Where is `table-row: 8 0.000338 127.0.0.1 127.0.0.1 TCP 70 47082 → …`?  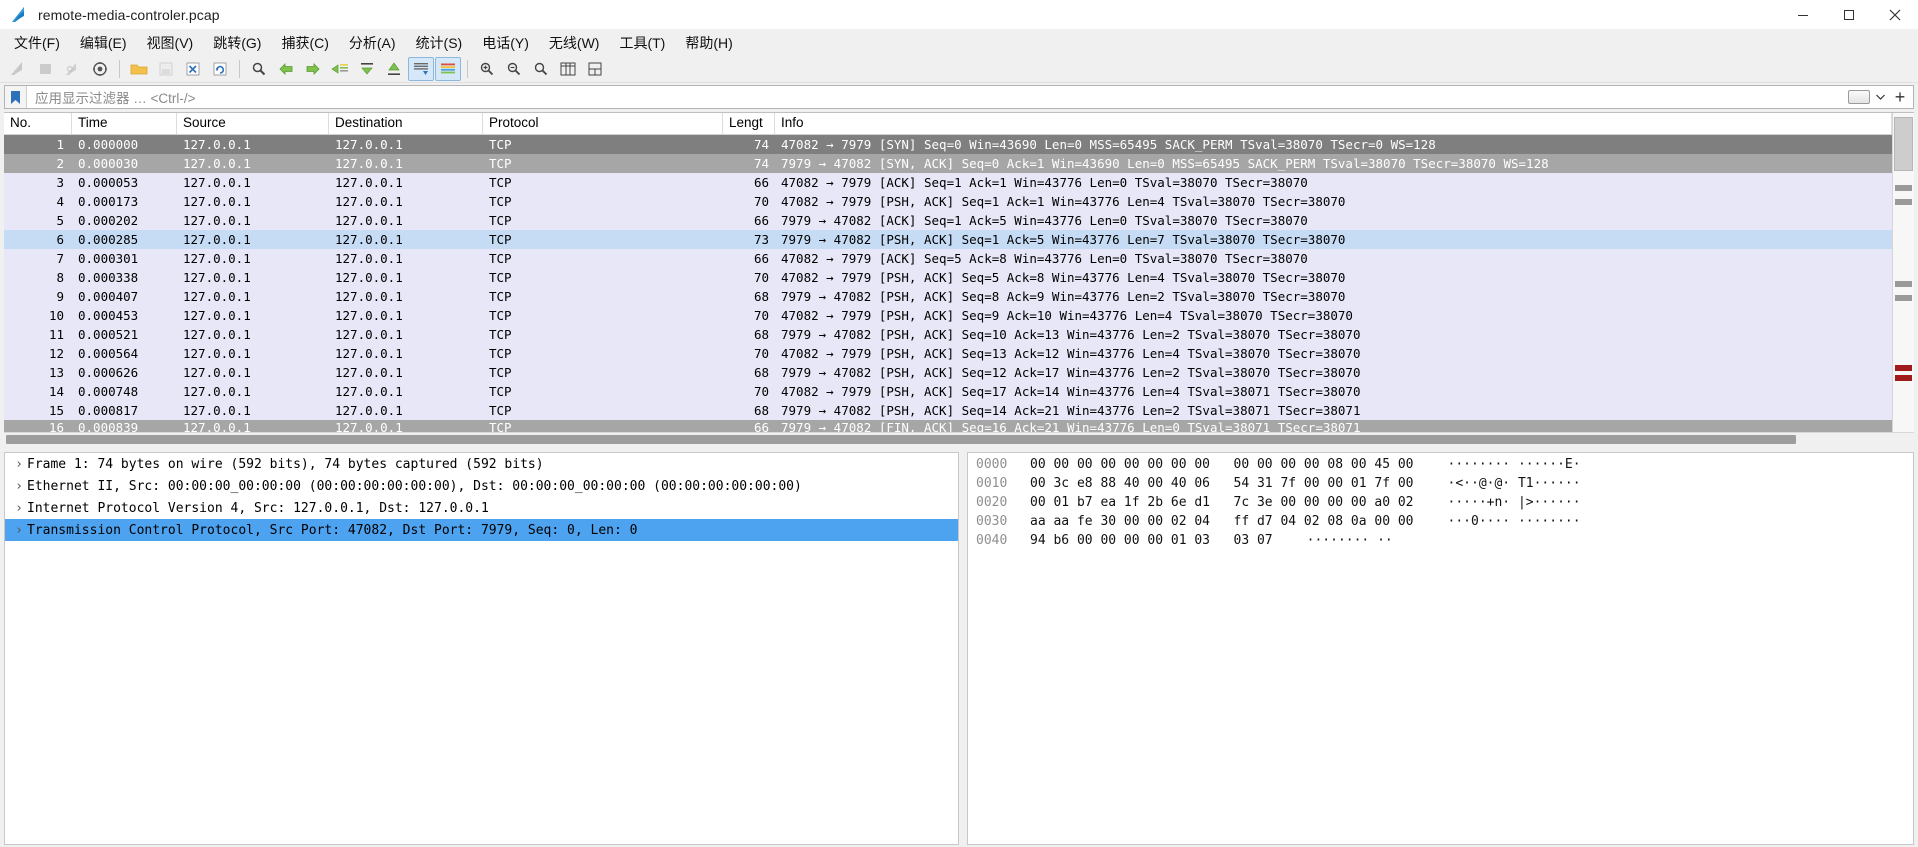
table-row: 8 0.000338 127.0.0.1 127.0.0.1 TCP 70 47082 → … is located at coordinates (948, 277).